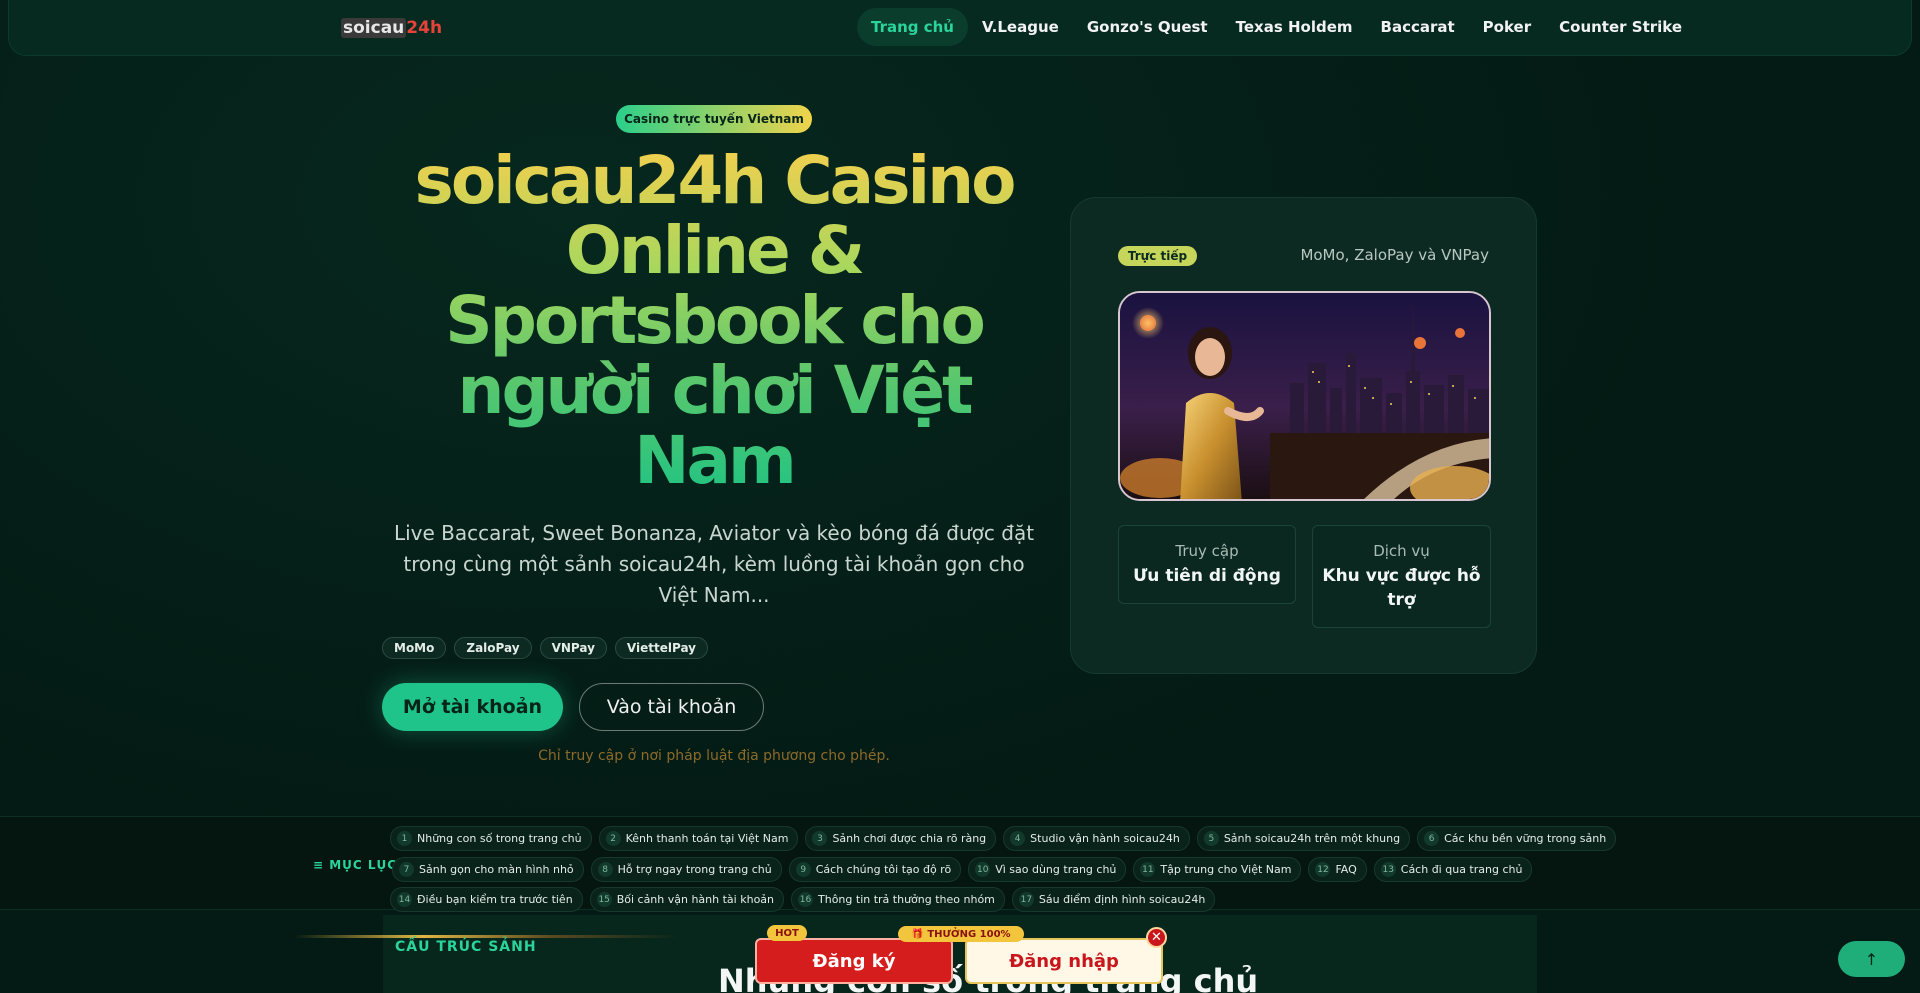 This screenshot has height=993, width=1920. I want to click on card-payments-text: MoMo, ZaloPay và VNPay, so click(1394, 255).